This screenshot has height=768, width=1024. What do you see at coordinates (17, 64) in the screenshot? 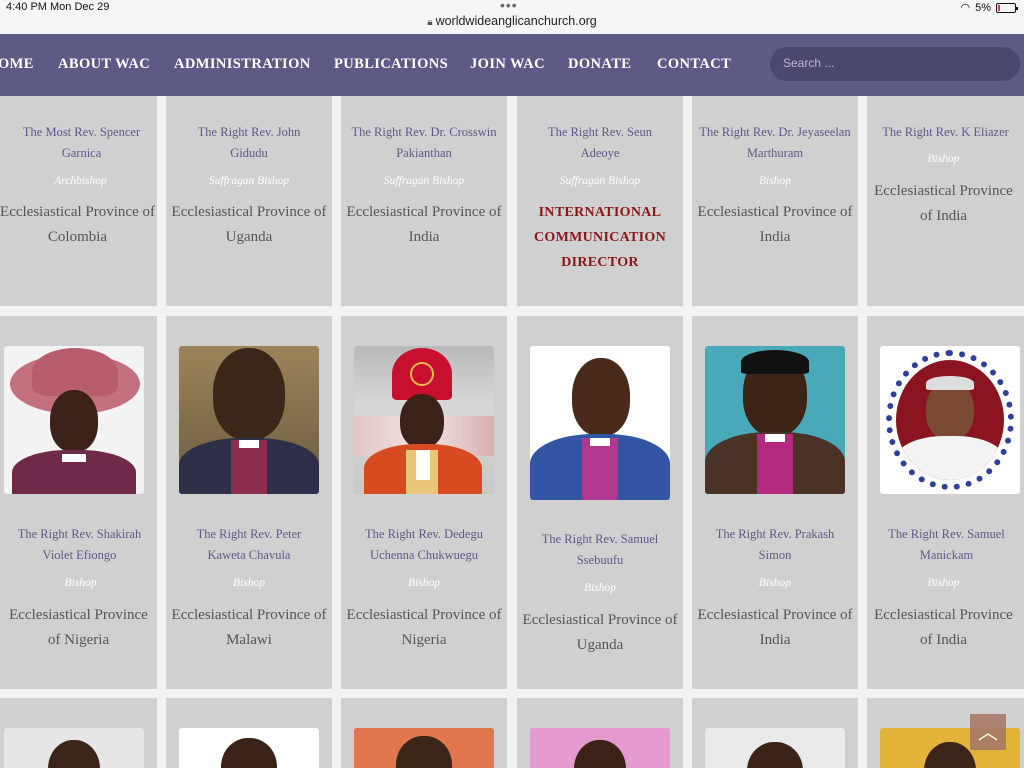
I see `nav-home: OME` at bounding box center [17, 64].